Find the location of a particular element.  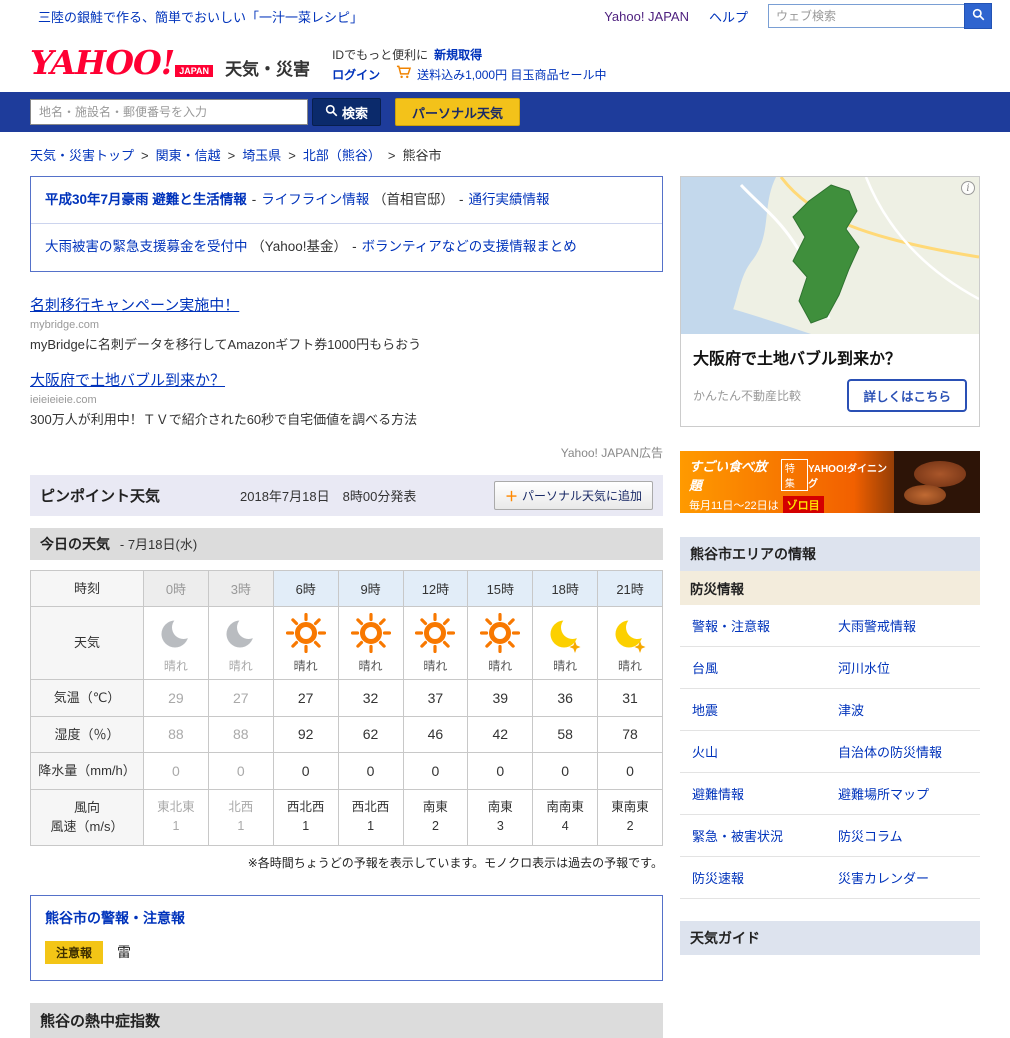

web-search-button is located at coordinates (978, 16).